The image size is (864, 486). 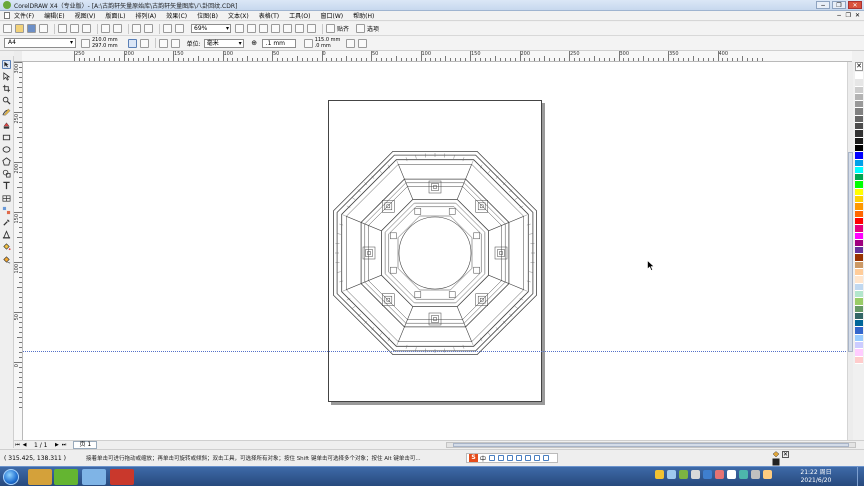 What do you see at coordinates (239, 28) in the screenshot?
I see `zoom-in-icon` at bounding box center [239, 28].